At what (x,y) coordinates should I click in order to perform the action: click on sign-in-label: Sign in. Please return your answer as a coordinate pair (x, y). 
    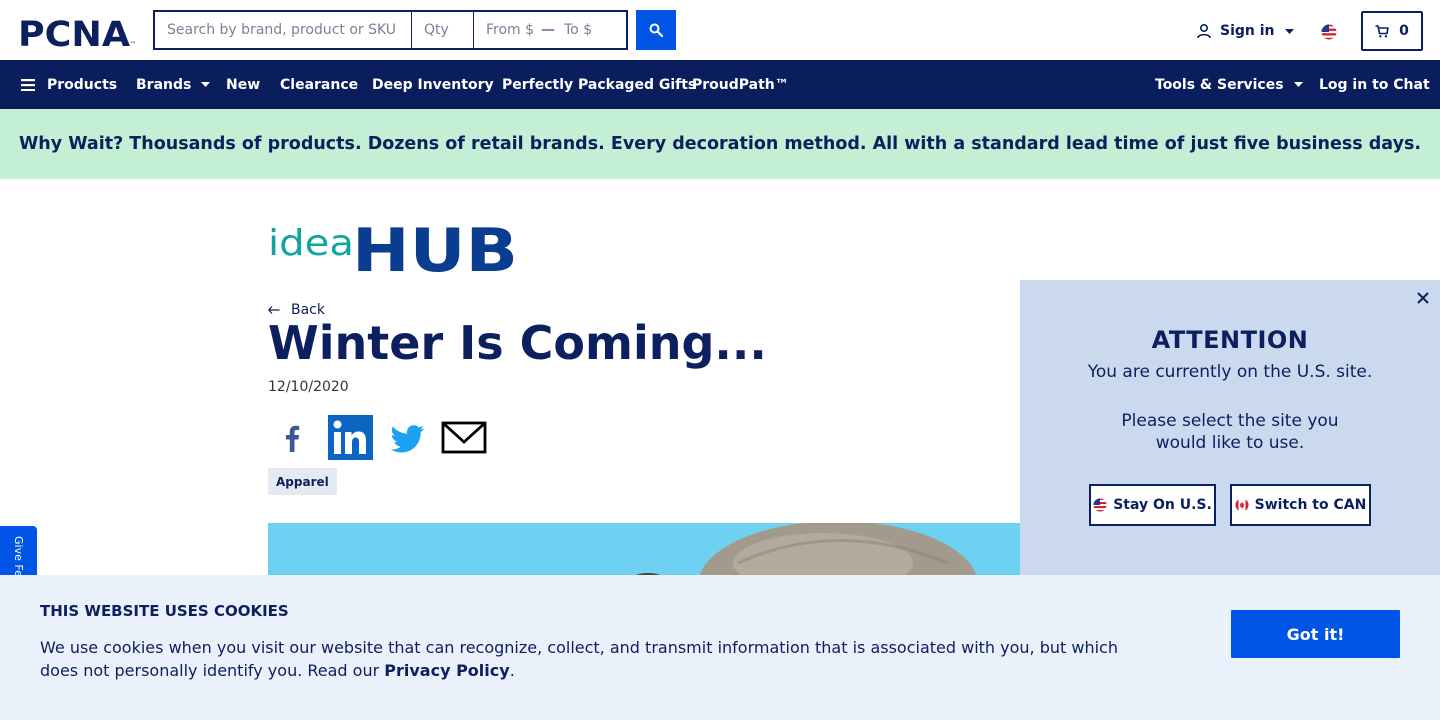
    Looking at the image, I should click on (1247, 31).